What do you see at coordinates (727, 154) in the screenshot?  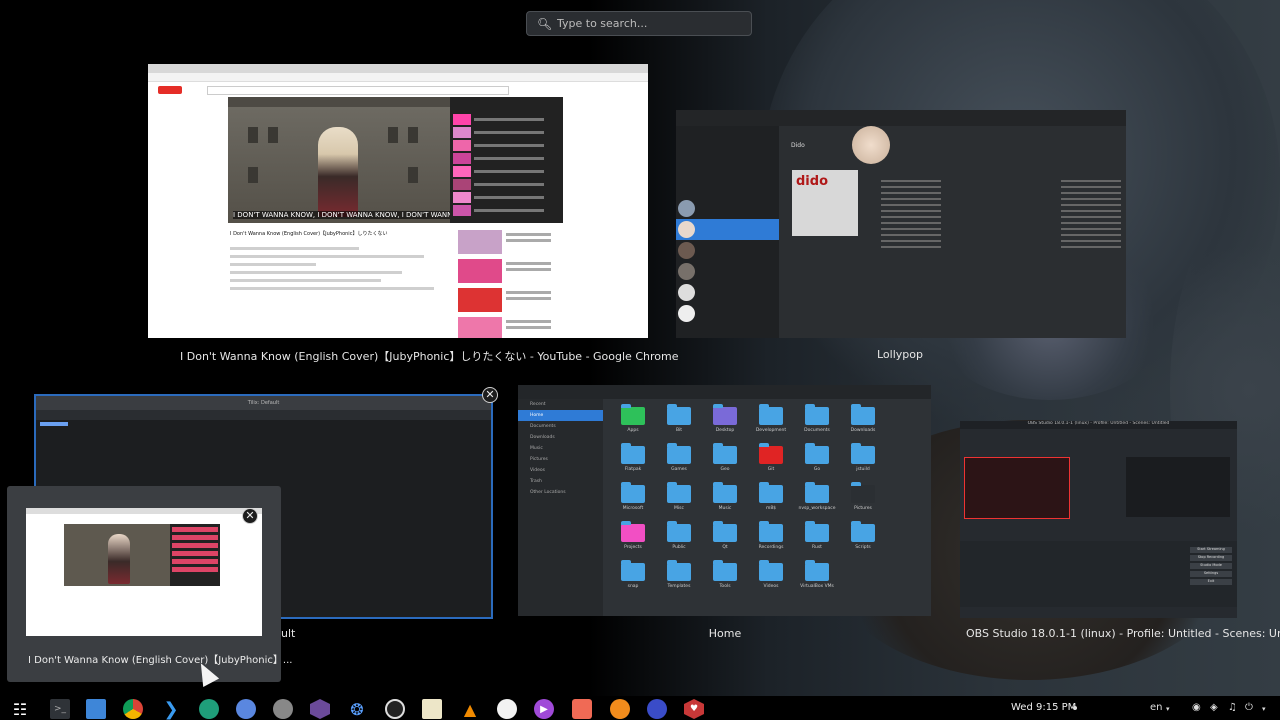 I see `sidebar-item` at bounding box center [727, 154].